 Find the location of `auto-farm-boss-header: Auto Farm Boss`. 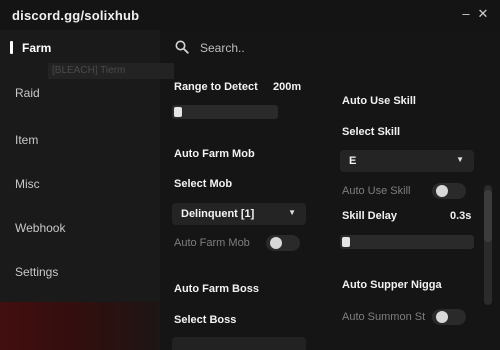

auto-farm-boss-header: Auto Farm Boss is located at coordinates (216, 289).